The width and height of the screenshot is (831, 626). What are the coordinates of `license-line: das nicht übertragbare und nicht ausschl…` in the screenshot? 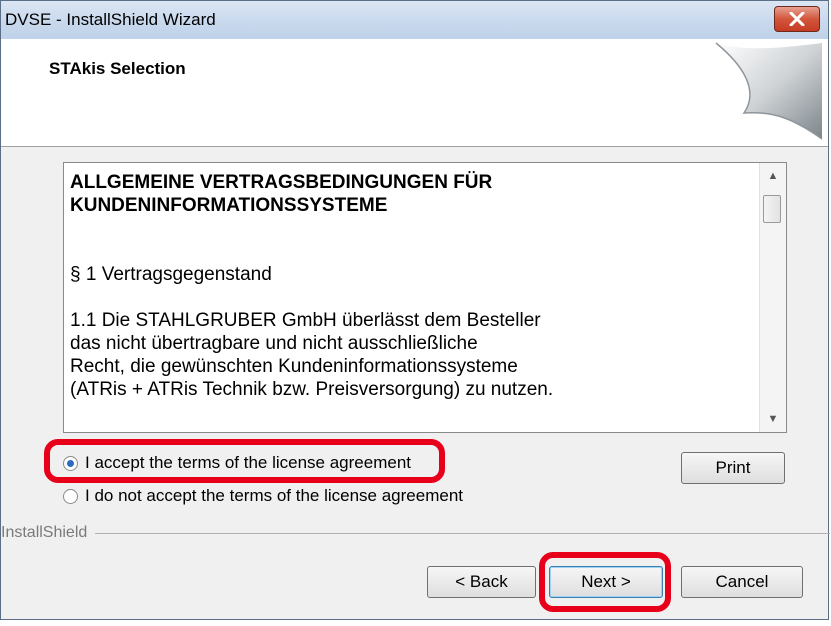 It's located at (274, 343).